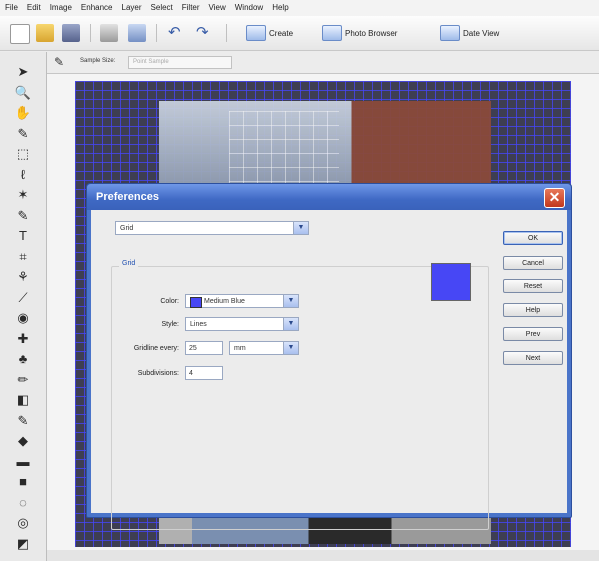 This screenshot has width=599, height=561. I want to click on magic-wand-tool-icon: ✶, so click(23, 195).